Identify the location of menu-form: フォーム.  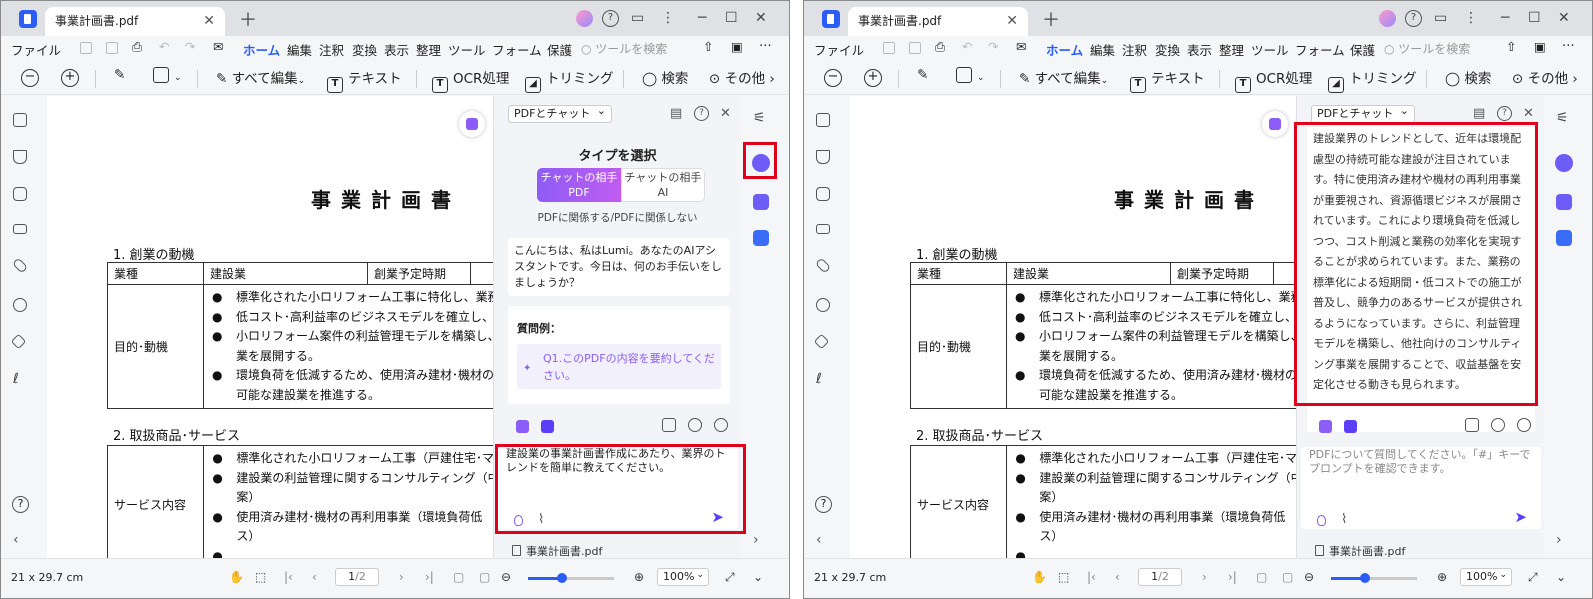
(517, 49).